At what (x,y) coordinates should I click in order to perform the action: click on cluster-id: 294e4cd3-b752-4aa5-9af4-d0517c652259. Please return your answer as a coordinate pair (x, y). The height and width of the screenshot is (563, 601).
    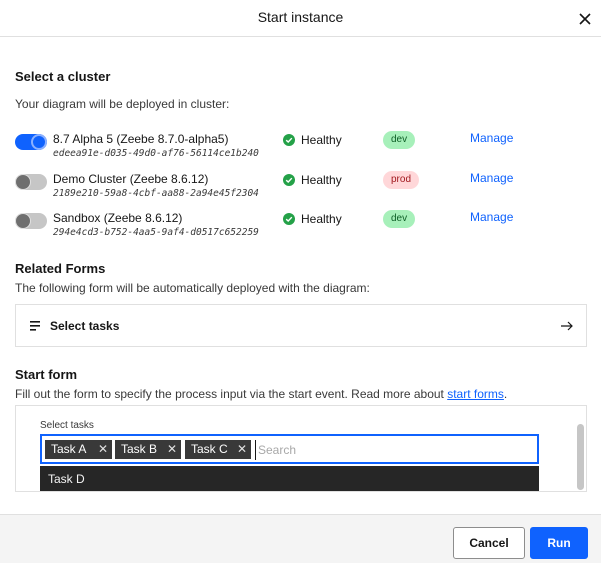
    Looking at the image, I should click on (156, 232).